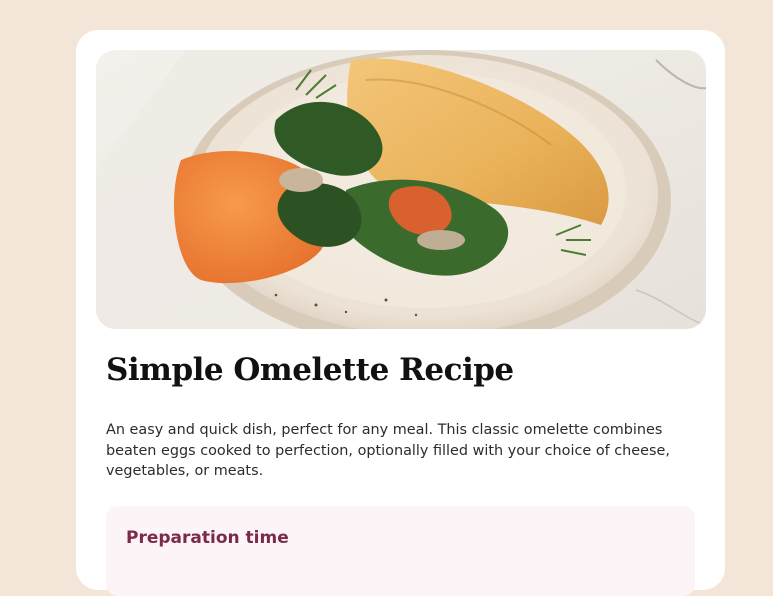 The image size is (773, 596). Describe the element at coordinates (207, 538) in the screenshot. I see `preparation-time-heading: Preparation time` at that location.